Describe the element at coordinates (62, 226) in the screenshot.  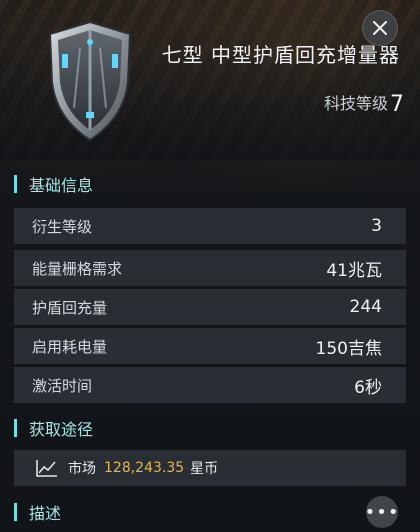
I see `stat-label: 衍生等级` at that location.